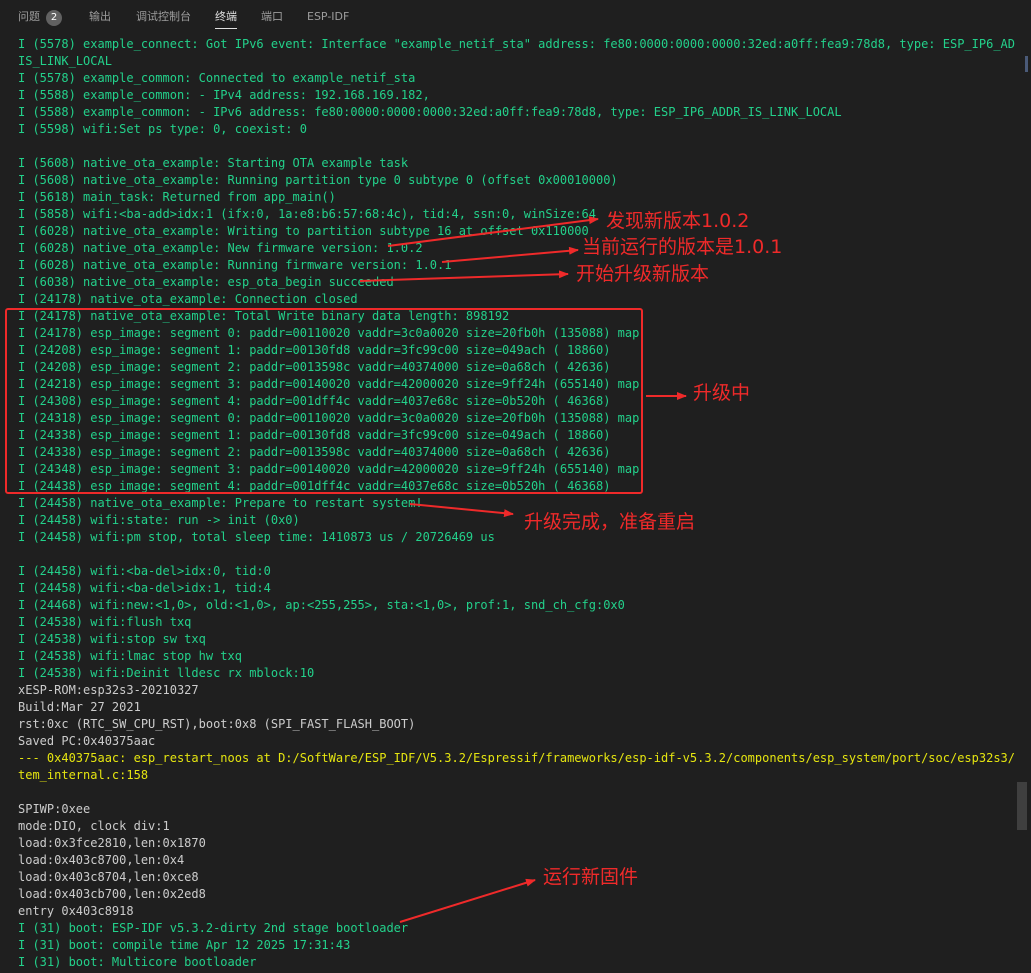 The width and height of the screenshot is (1031, 973). Describe the element at coordinates (722, 393) in the screenshot. I see `annotation-upgrading: 升级中` at that location.